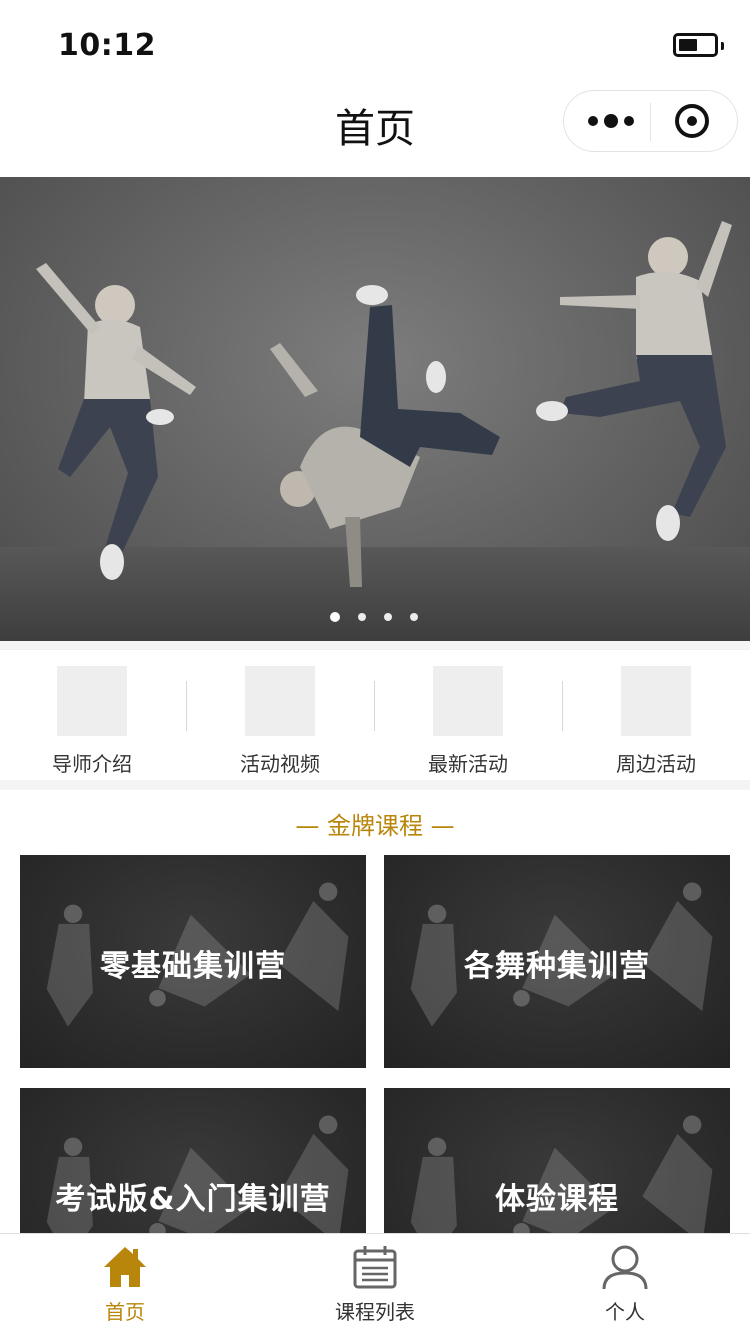 The height and width of the screenshot is (1334, 750). Describe the element at coordinates (280, 701) in the screenshot. I see `video-icon` at that location.